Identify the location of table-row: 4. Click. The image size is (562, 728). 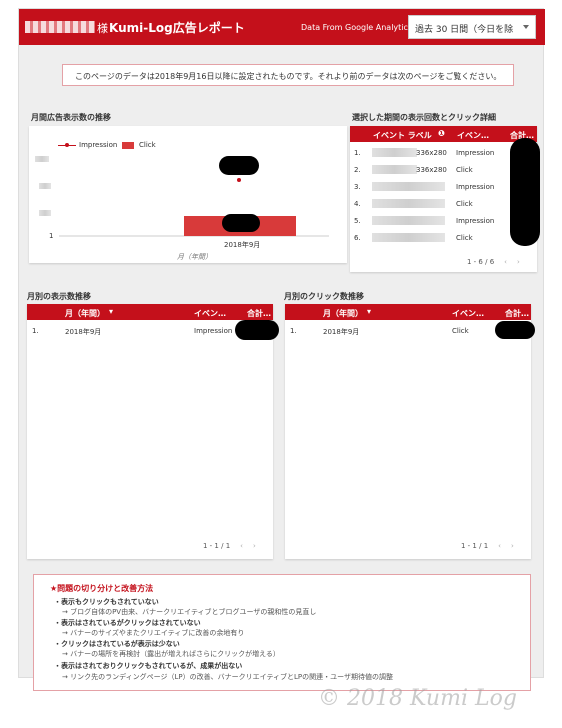
(443, 203).